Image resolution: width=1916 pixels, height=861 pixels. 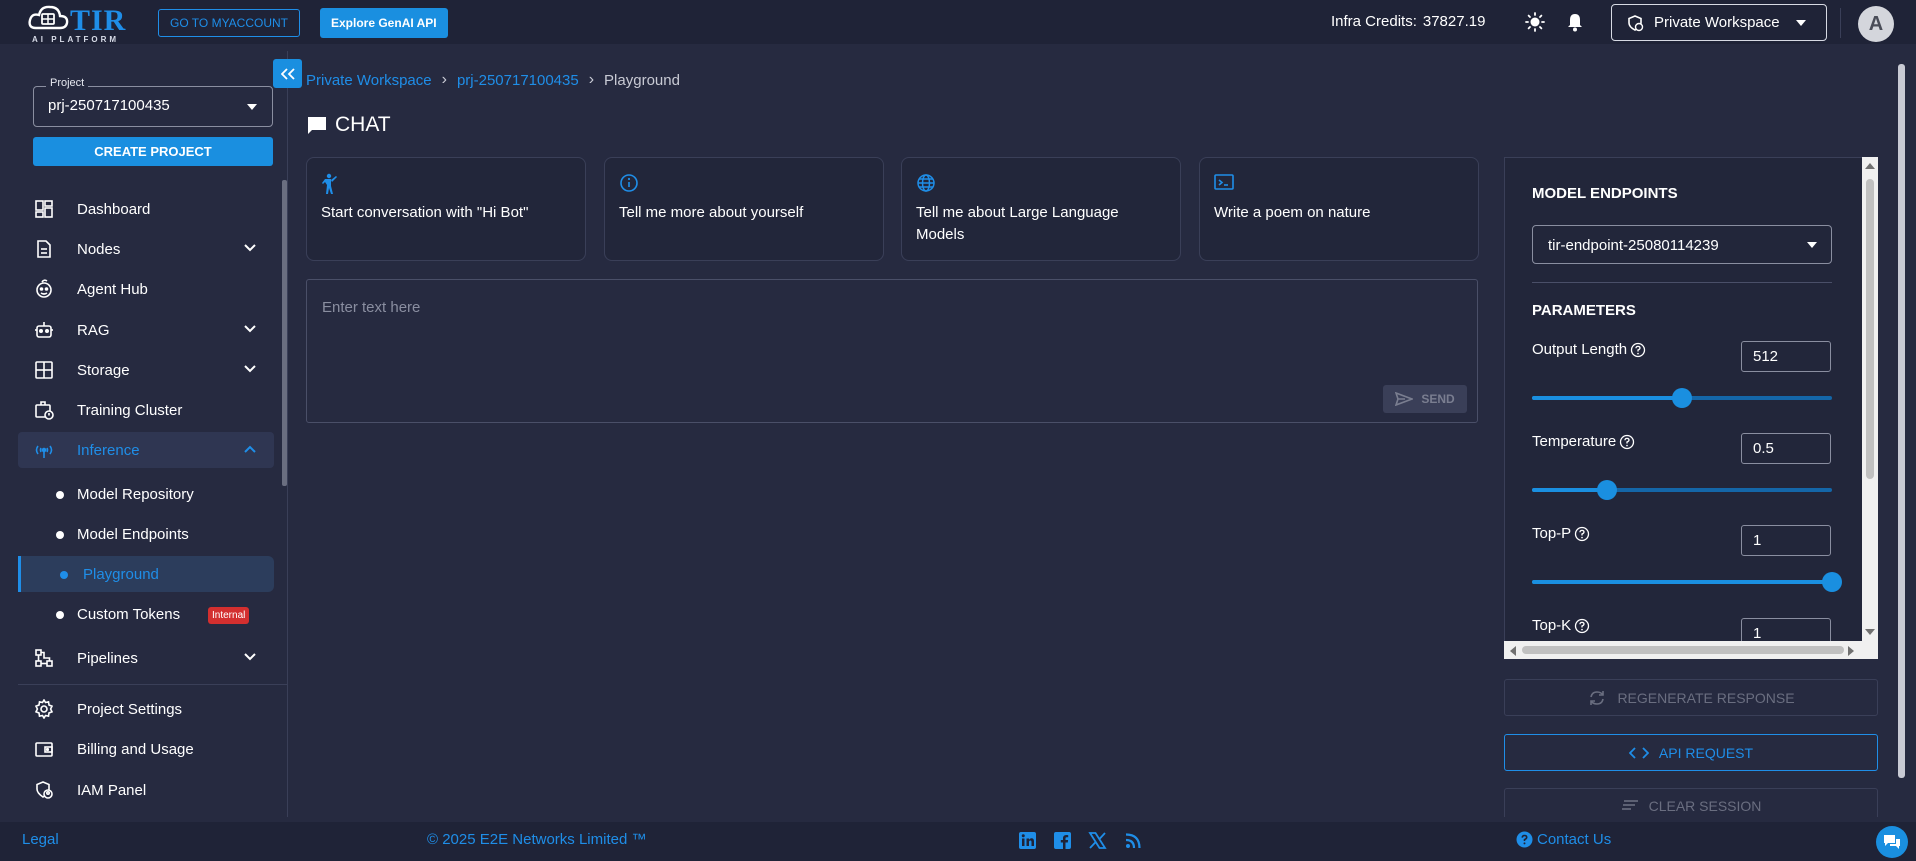 I want to click on sidebar-item-model-endpoints: Model Endpoints, so click(x=146, y=534).